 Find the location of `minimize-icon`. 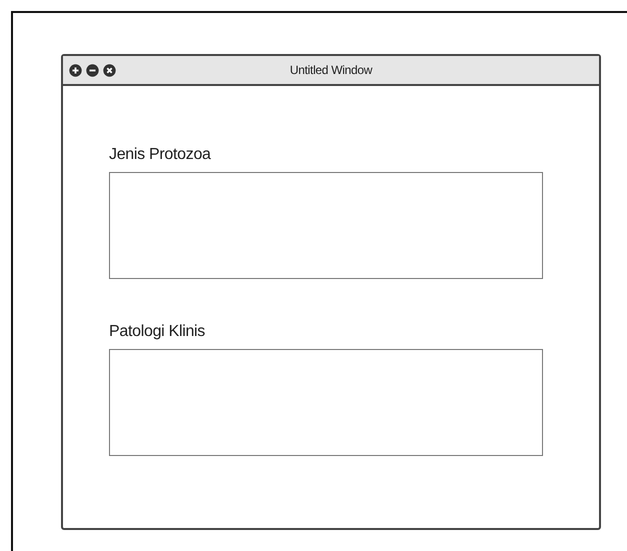

minimize-icon is located at coordinates (92, 70).